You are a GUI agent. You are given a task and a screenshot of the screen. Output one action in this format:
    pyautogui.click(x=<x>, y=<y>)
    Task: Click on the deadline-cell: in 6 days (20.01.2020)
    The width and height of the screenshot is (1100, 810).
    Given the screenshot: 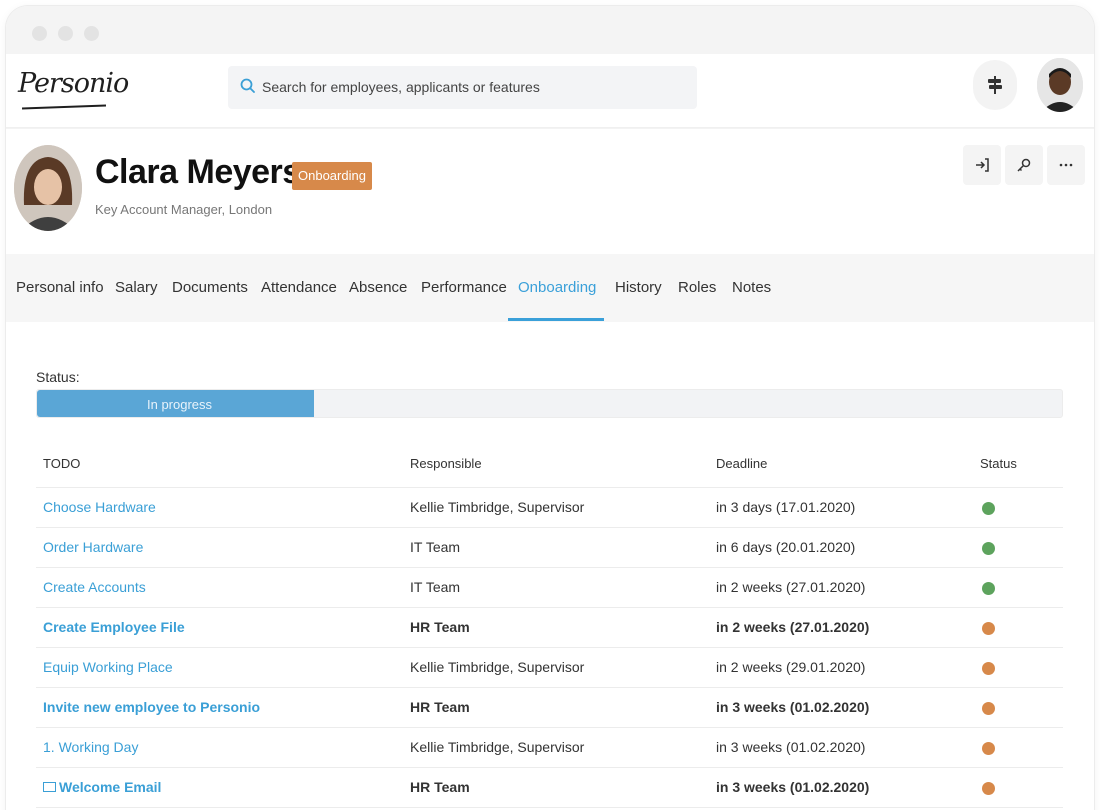 What is the action you would take?
    pyautogui.click(x=786, y=547)
    